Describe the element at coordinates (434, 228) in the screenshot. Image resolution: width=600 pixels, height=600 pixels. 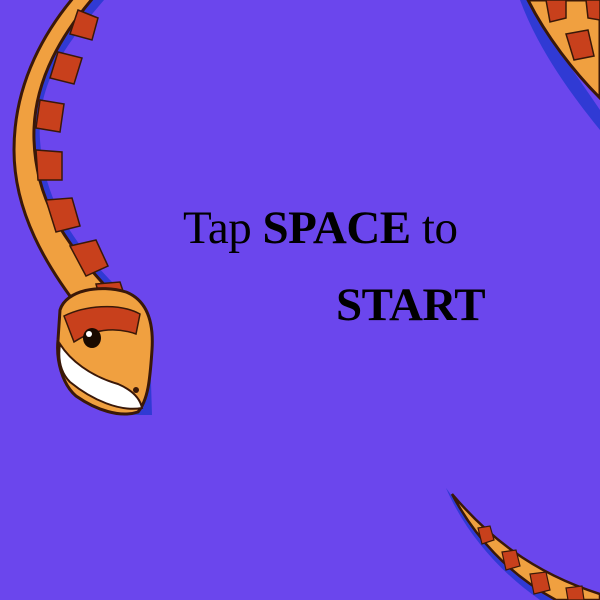
I see `prompt-to-text: to` at that location.